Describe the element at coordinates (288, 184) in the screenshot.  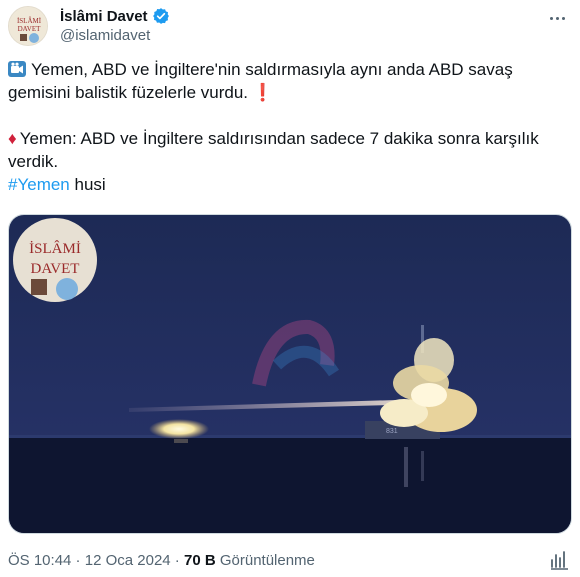
I see `tweet-hashtag-line: #Yemen husi` at that location.